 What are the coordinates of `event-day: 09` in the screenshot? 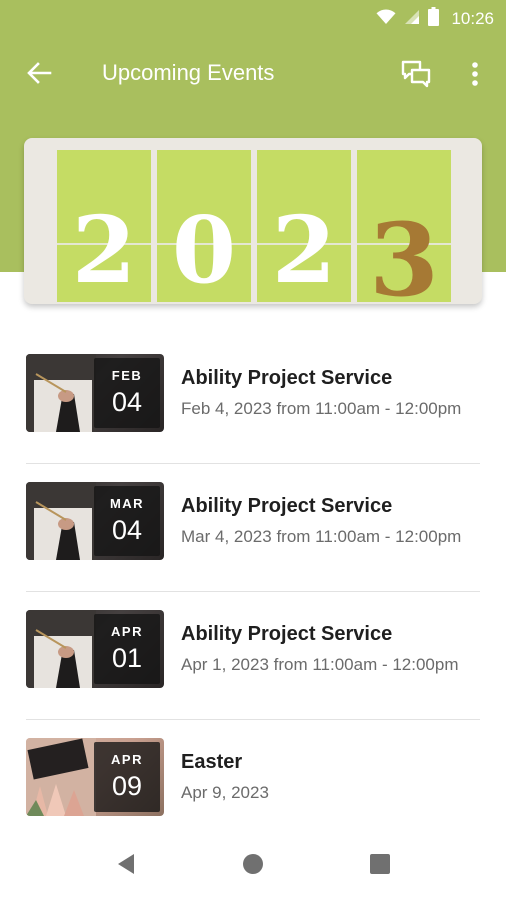 It's located at (127, 786).